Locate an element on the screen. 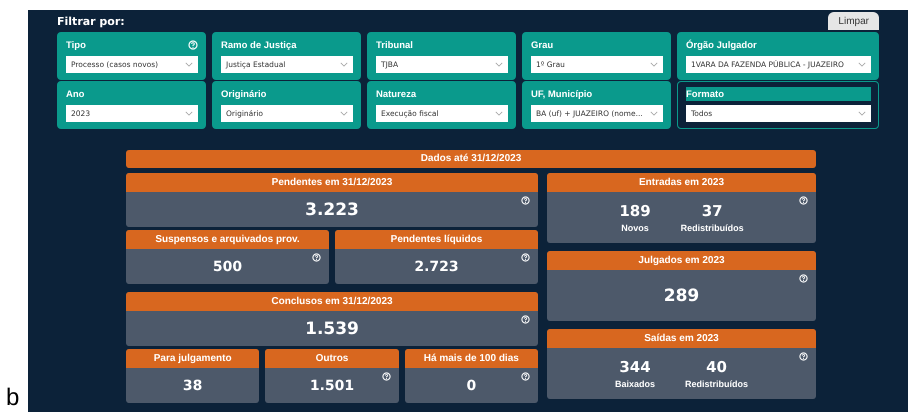  card-title: Julgados em 2023 is located at coordinates (681, 260).